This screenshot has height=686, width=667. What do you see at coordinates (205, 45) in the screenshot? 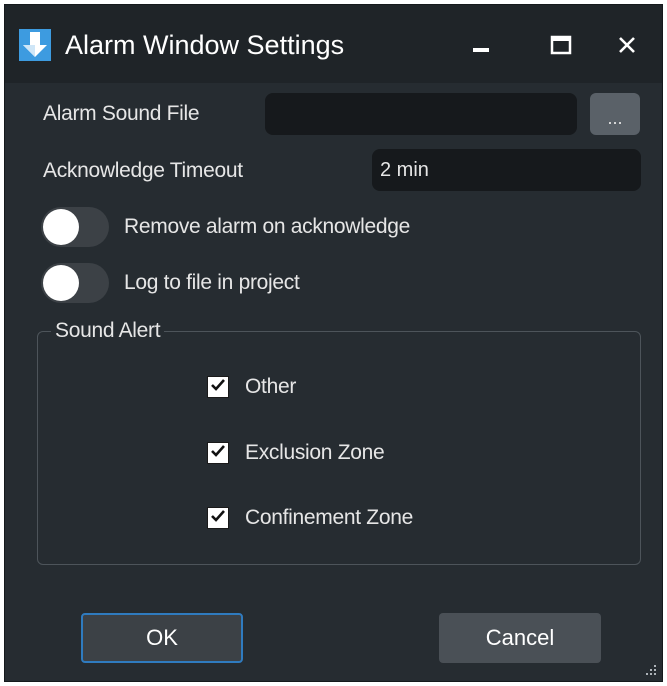
I see `window-title: Alarm Window Settings` at bounding box center [205, 45].